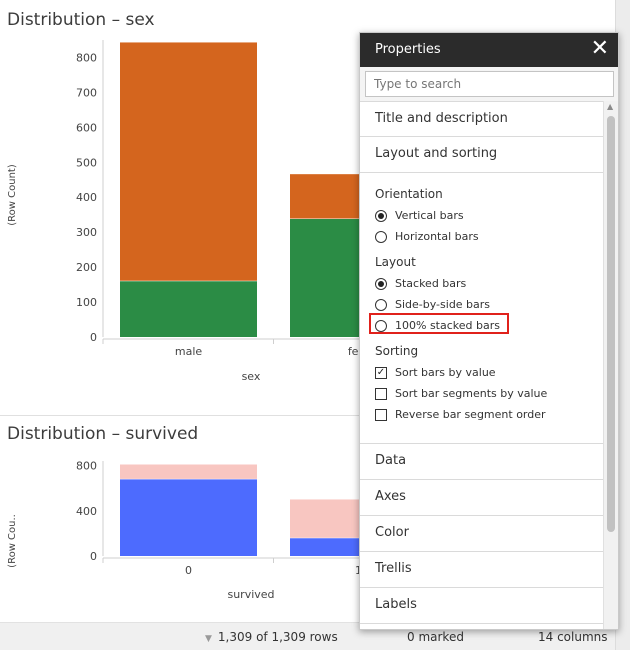  What do you see at coordinates (611, 324) in the screenshot?
I see `scroll-thumb` at bounding box center [611, 324].